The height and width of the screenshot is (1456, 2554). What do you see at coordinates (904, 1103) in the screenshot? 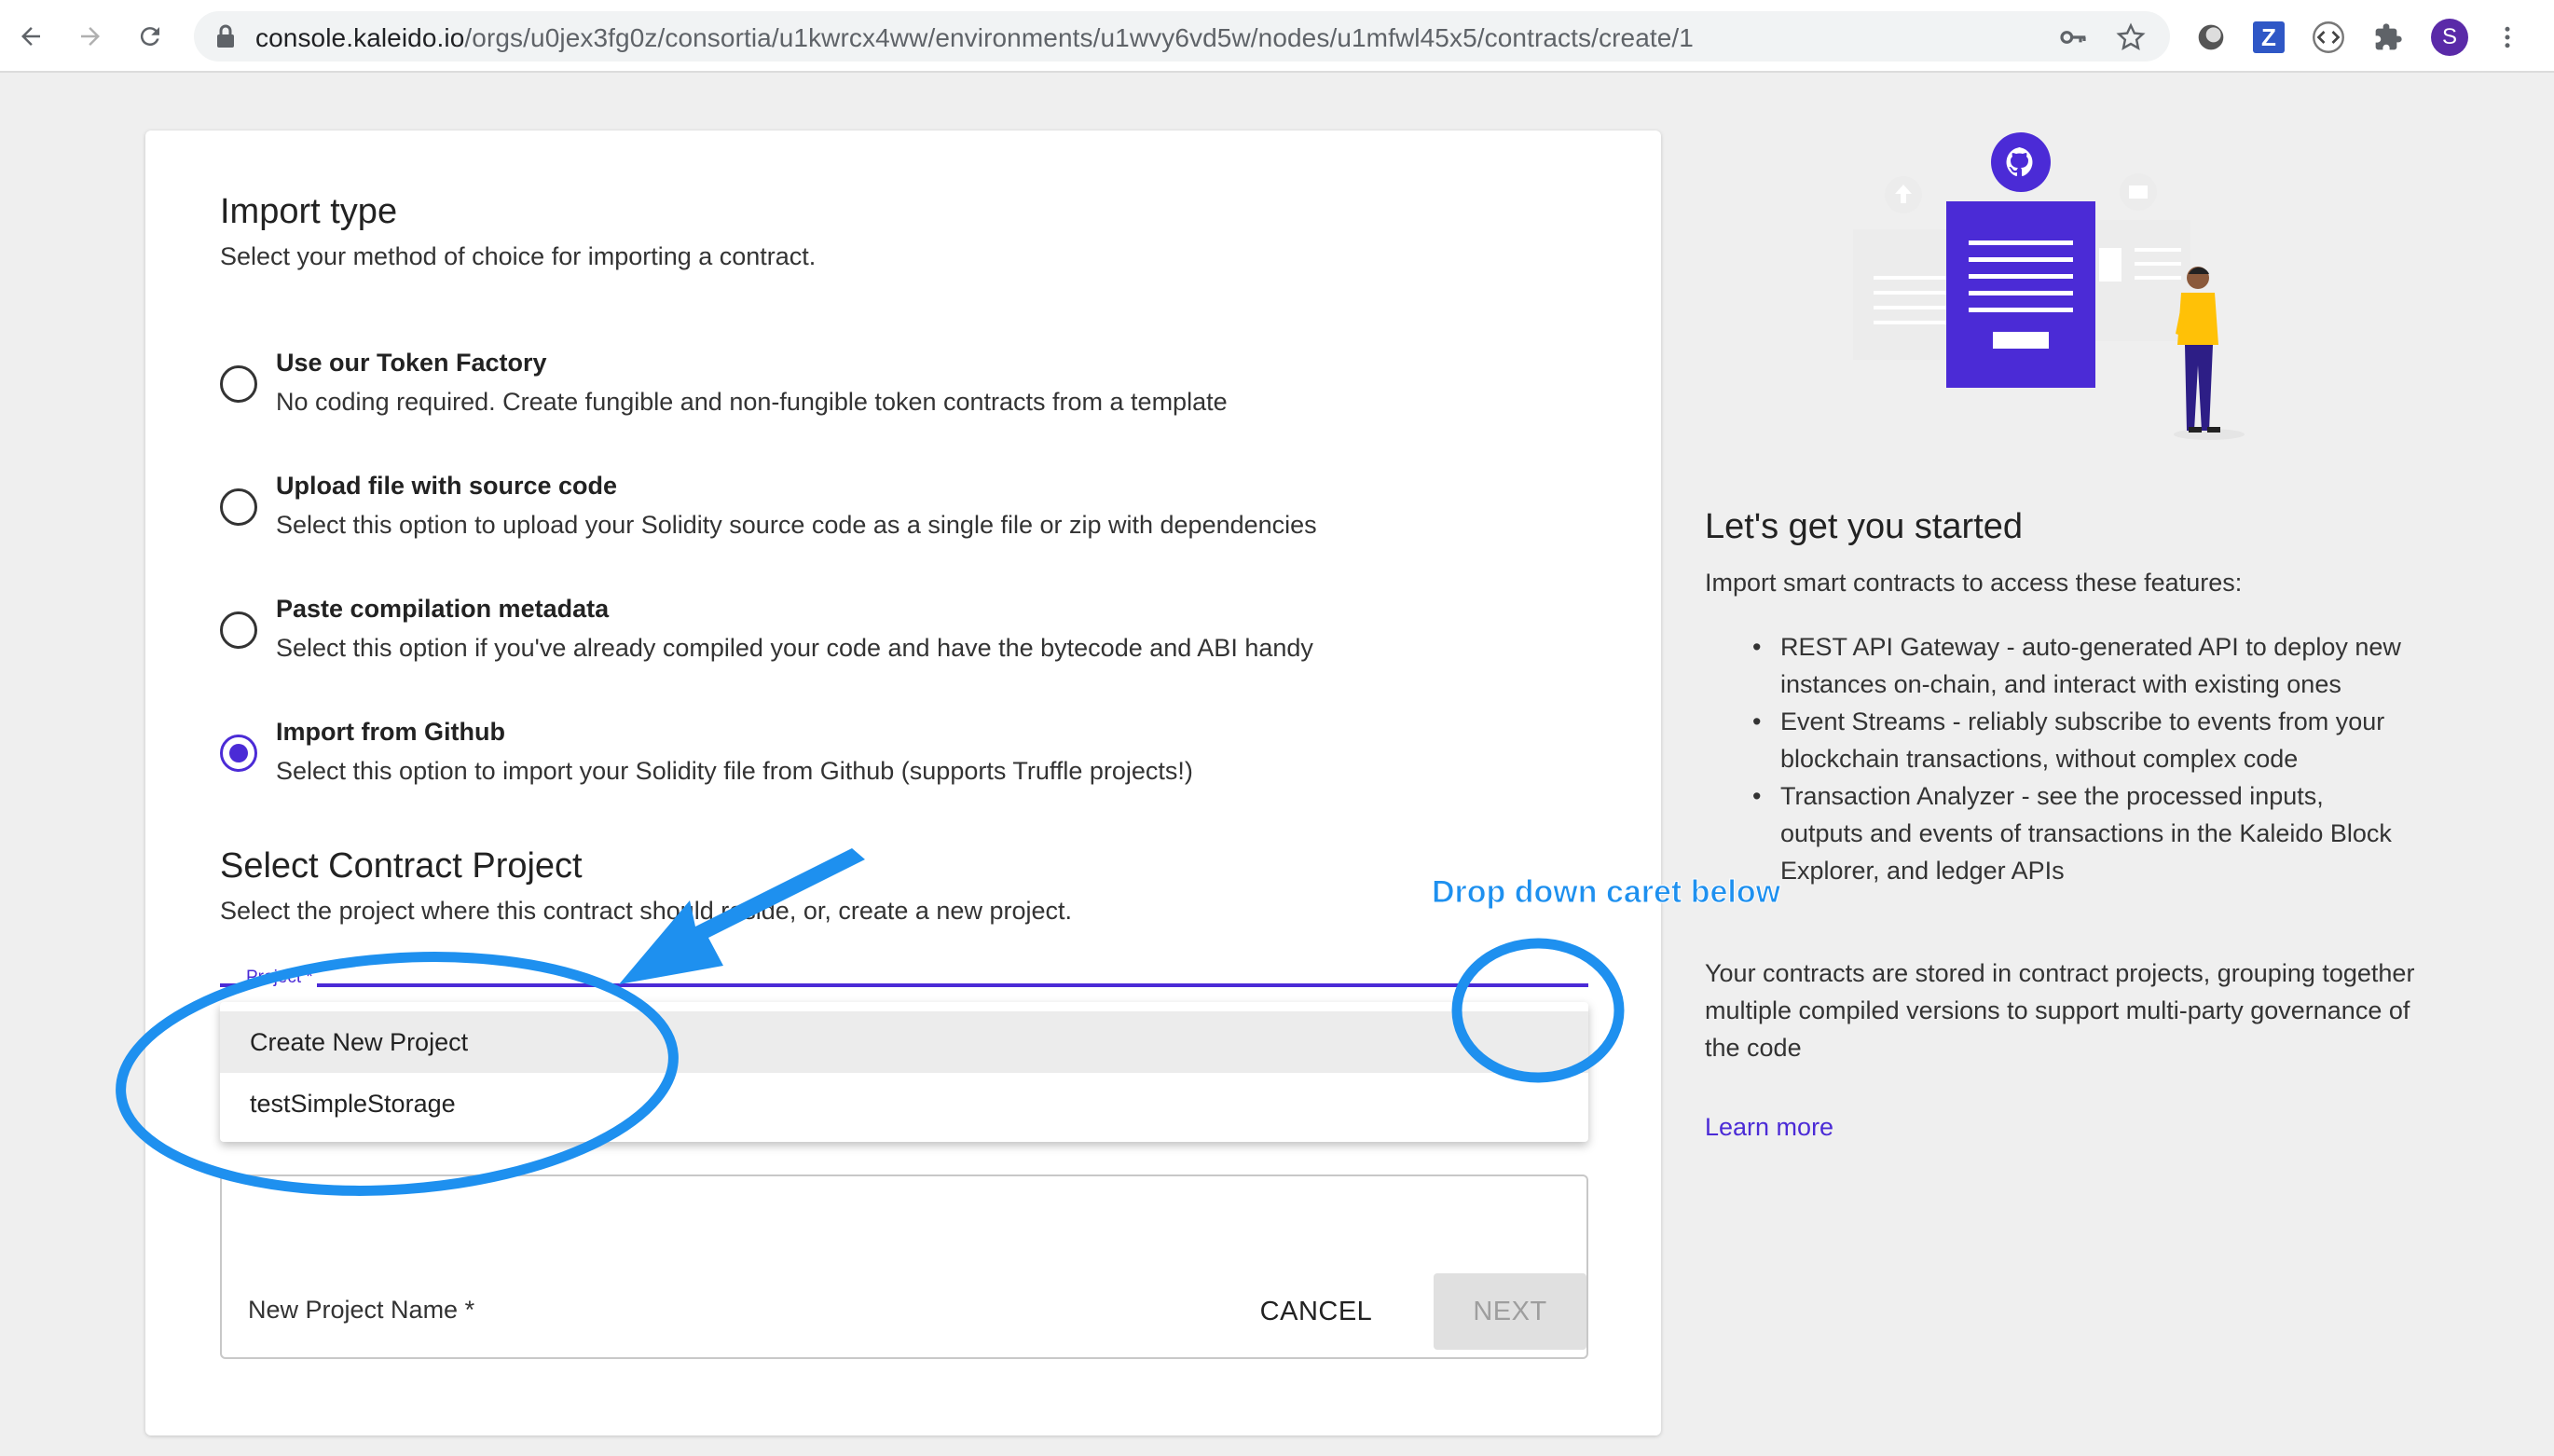
I see `dropdown-item-test-simple-storage: testSimpleStorage` at bounding box center [904, 1103].